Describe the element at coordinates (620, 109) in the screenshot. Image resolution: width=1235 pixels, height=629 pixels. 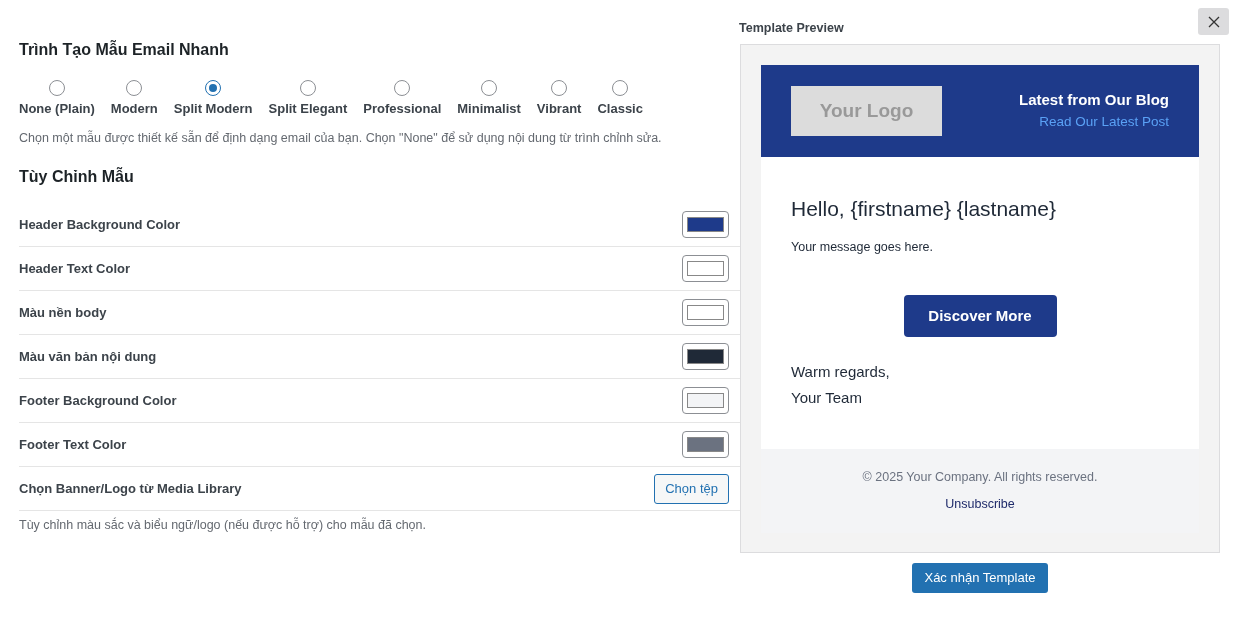
I see `radio-label: Classic` at that location.